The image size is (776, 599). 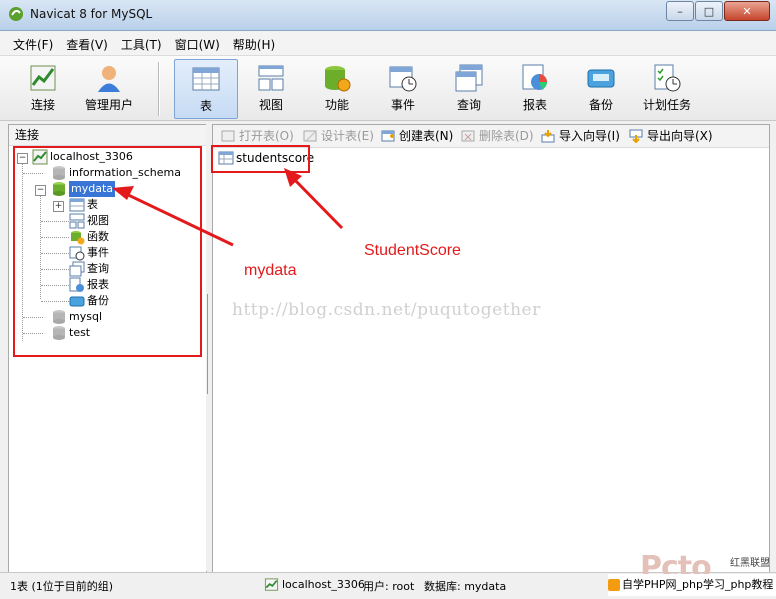 I want to click on toolbar-view-button: 视图, so click(x=271, y=88).